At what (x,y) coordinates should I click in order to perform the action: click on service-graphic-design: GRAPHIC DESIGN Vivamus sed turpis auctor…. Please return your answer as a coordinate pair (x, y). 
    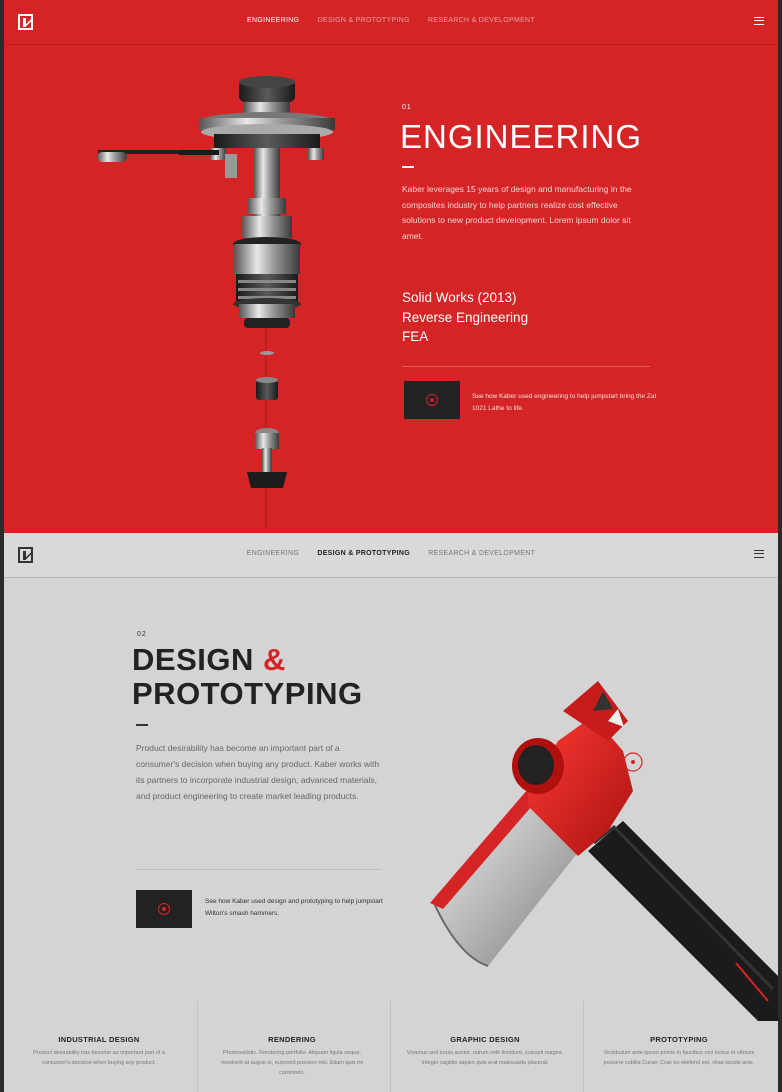
    Looking at the image, I should click on (485, 1034).